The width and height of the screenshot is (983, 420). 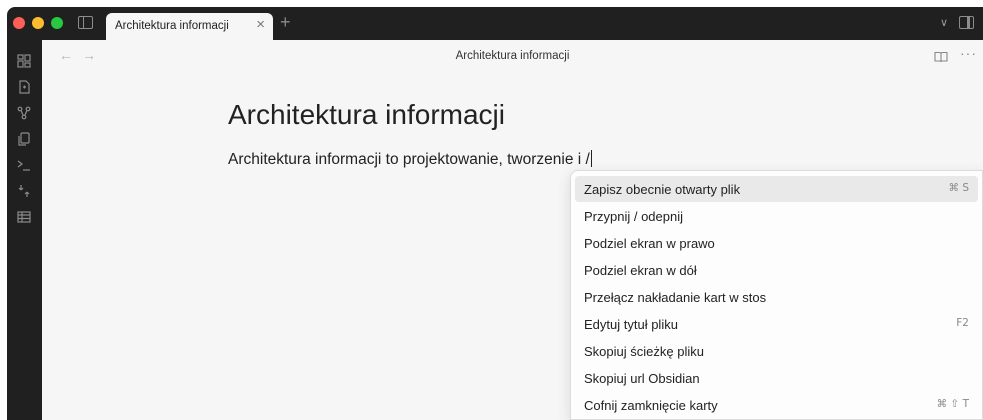 I want to click on tab-architektura-informacji: Architektura informacji ×, so click(x=189, y=26).